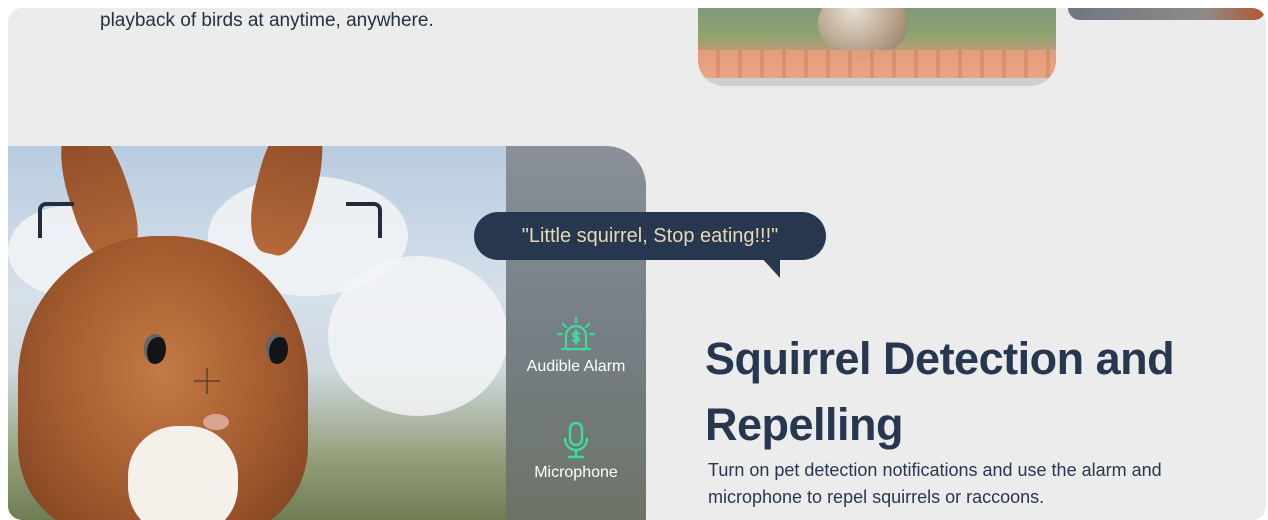  I want to click on squirrel-nose, so click(216, 422).